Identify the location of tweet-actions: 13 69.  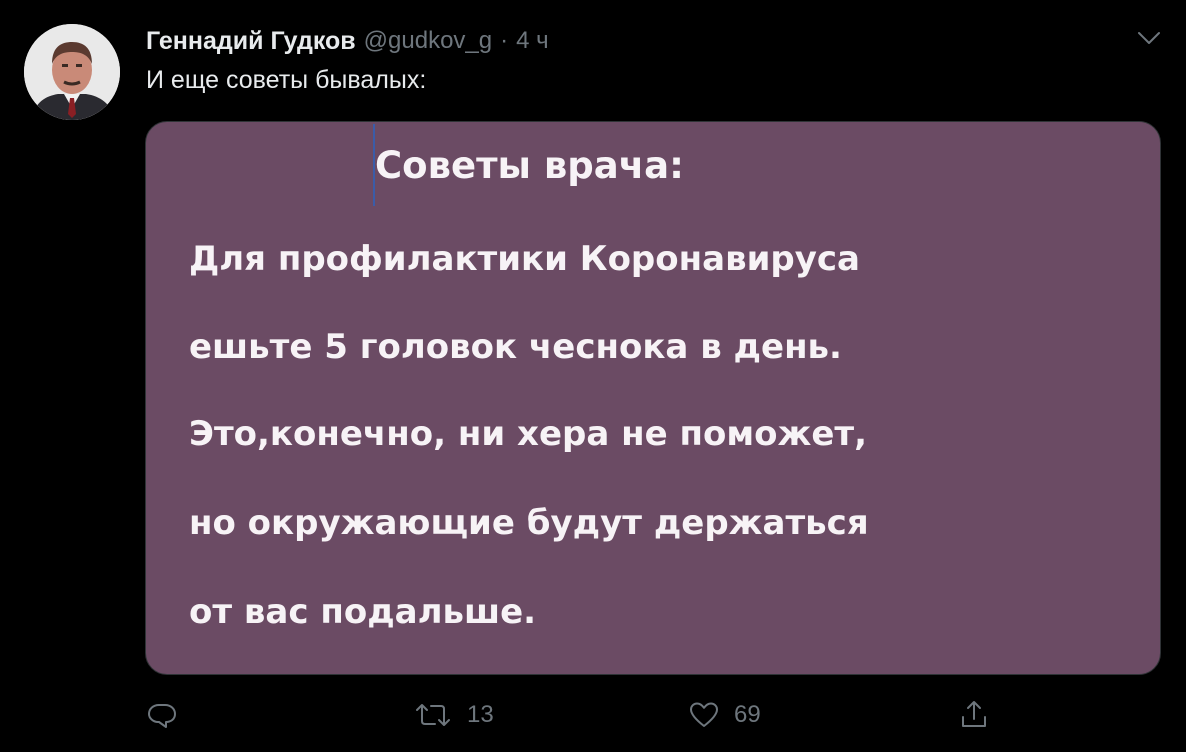
(593, 715).